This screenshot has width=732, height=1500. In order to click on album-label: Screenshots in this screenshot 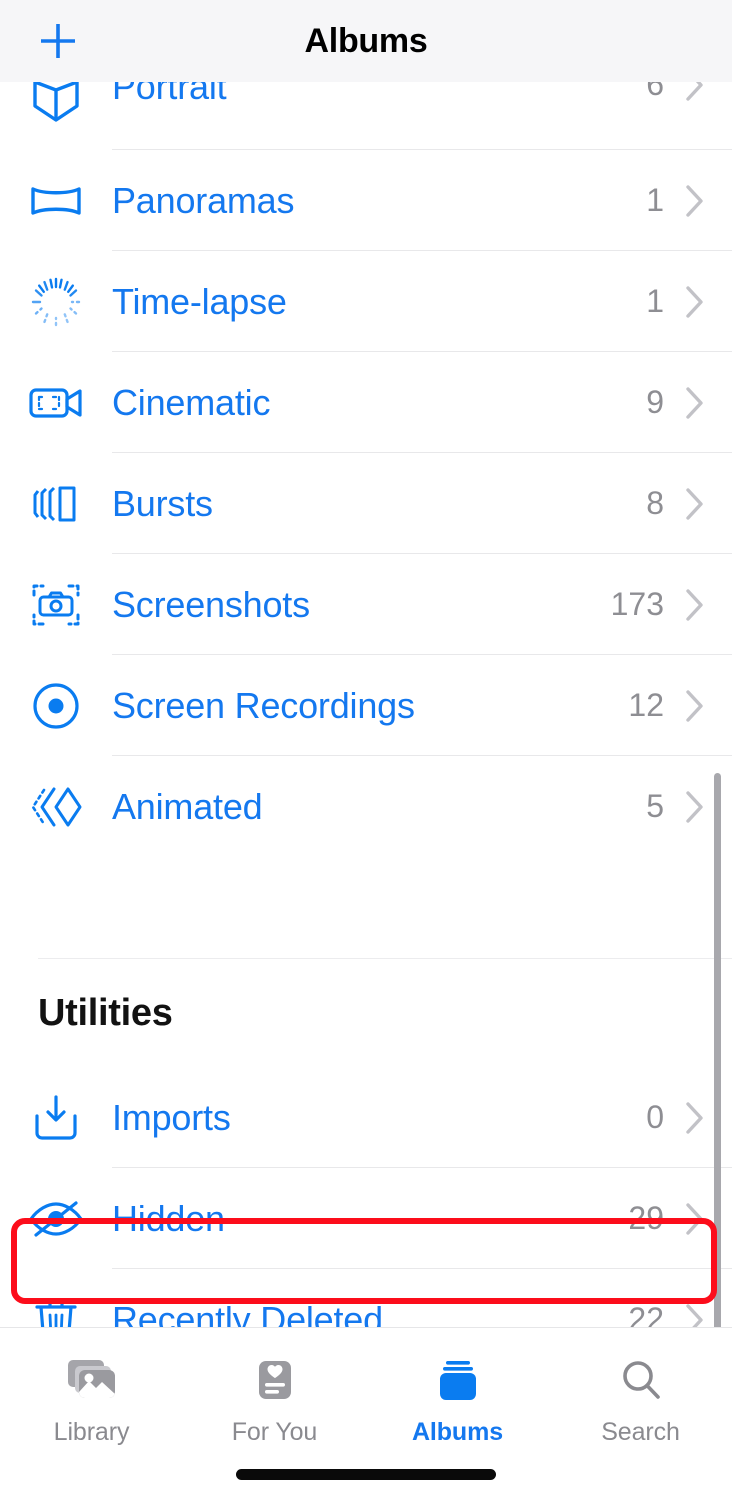, I will do `click(211, 604)`.